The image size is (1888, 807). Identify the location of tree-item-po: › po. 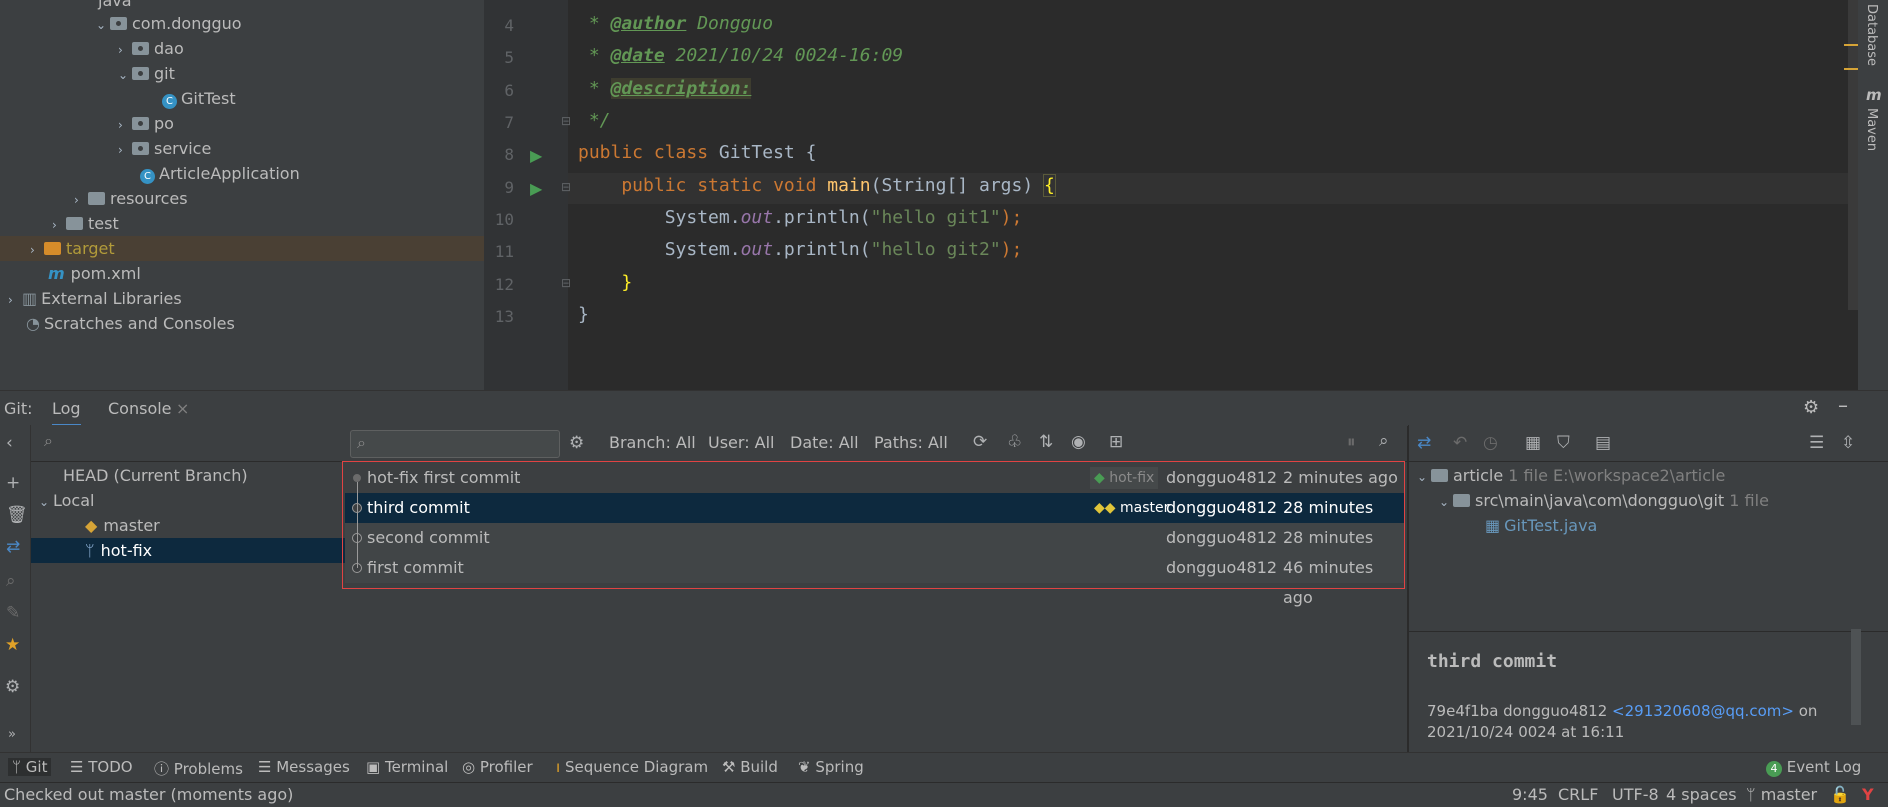
(146, 123).